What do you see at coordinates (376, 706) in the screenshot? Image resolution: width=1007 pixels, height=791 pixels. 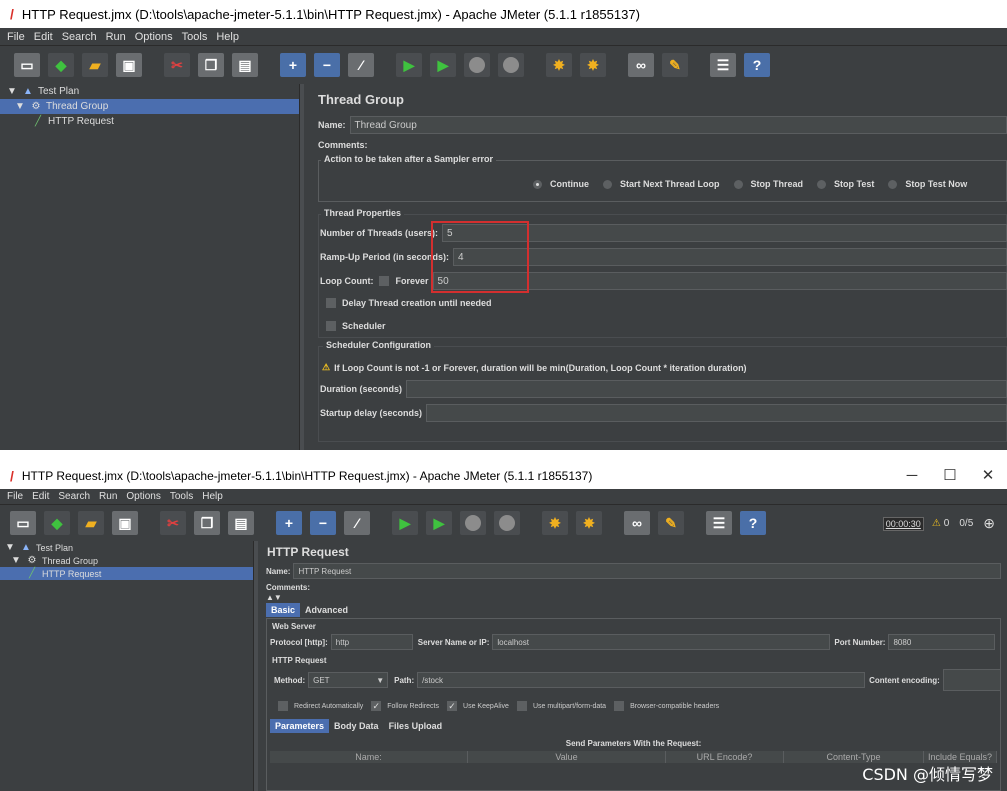 I see `follow-redirects-checkbox: ✓` at bounding box center [376, 706].